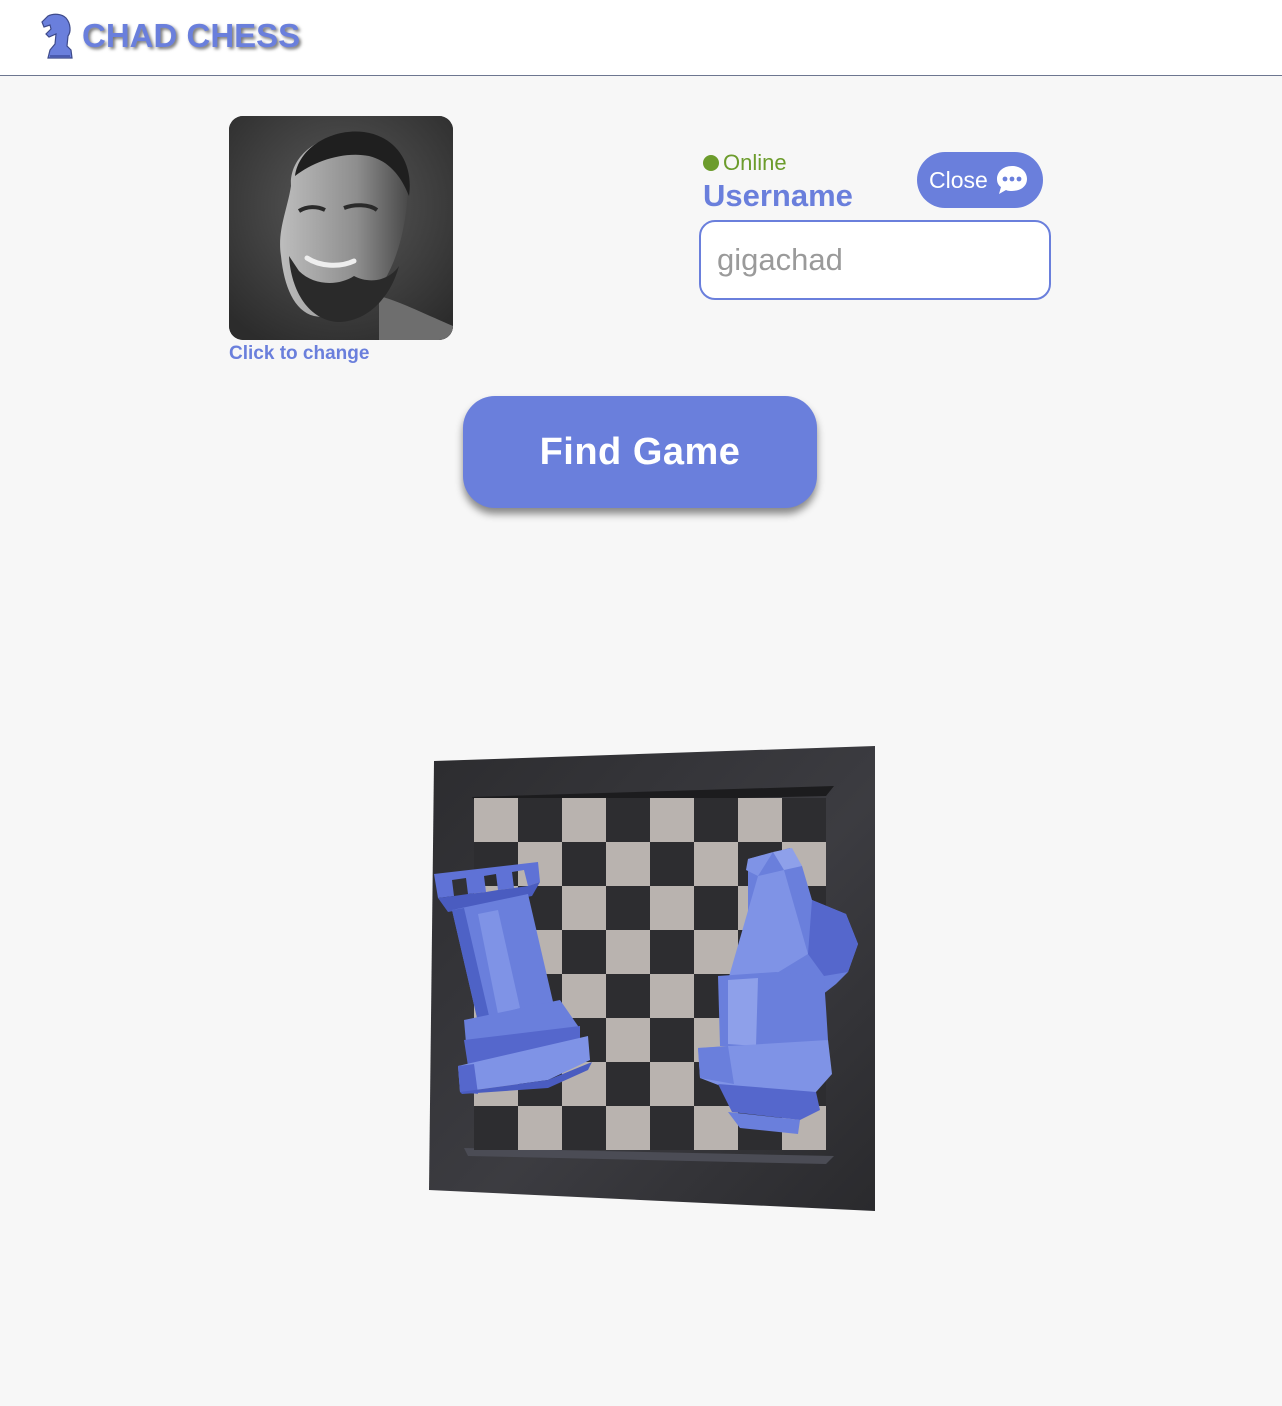 This screenshot has width=1282, height=1406. I want to click on avatar-photo, so click(341, 228).